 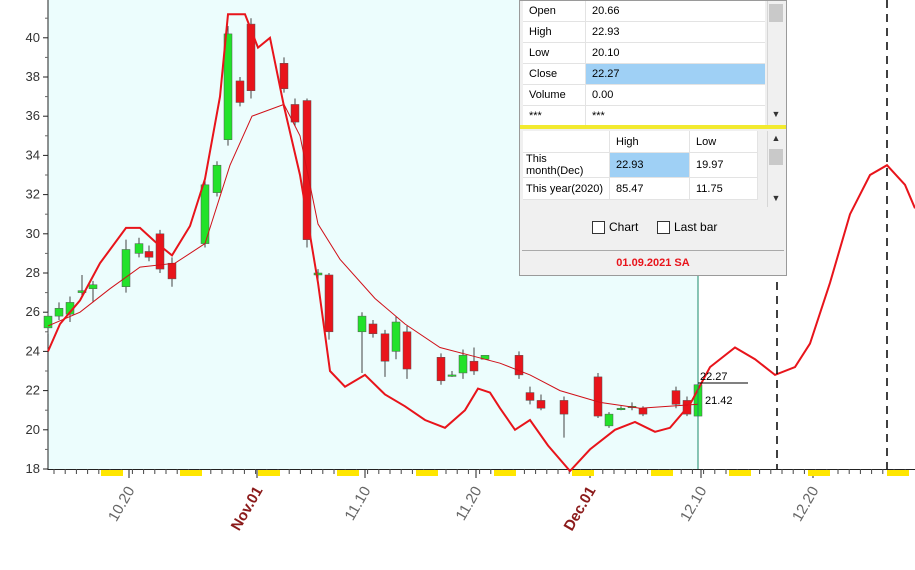 What do you see at coordinates (33, 76) in the screenshot?
I see `y-tick-label: 38` at bounding box center [33, 76].